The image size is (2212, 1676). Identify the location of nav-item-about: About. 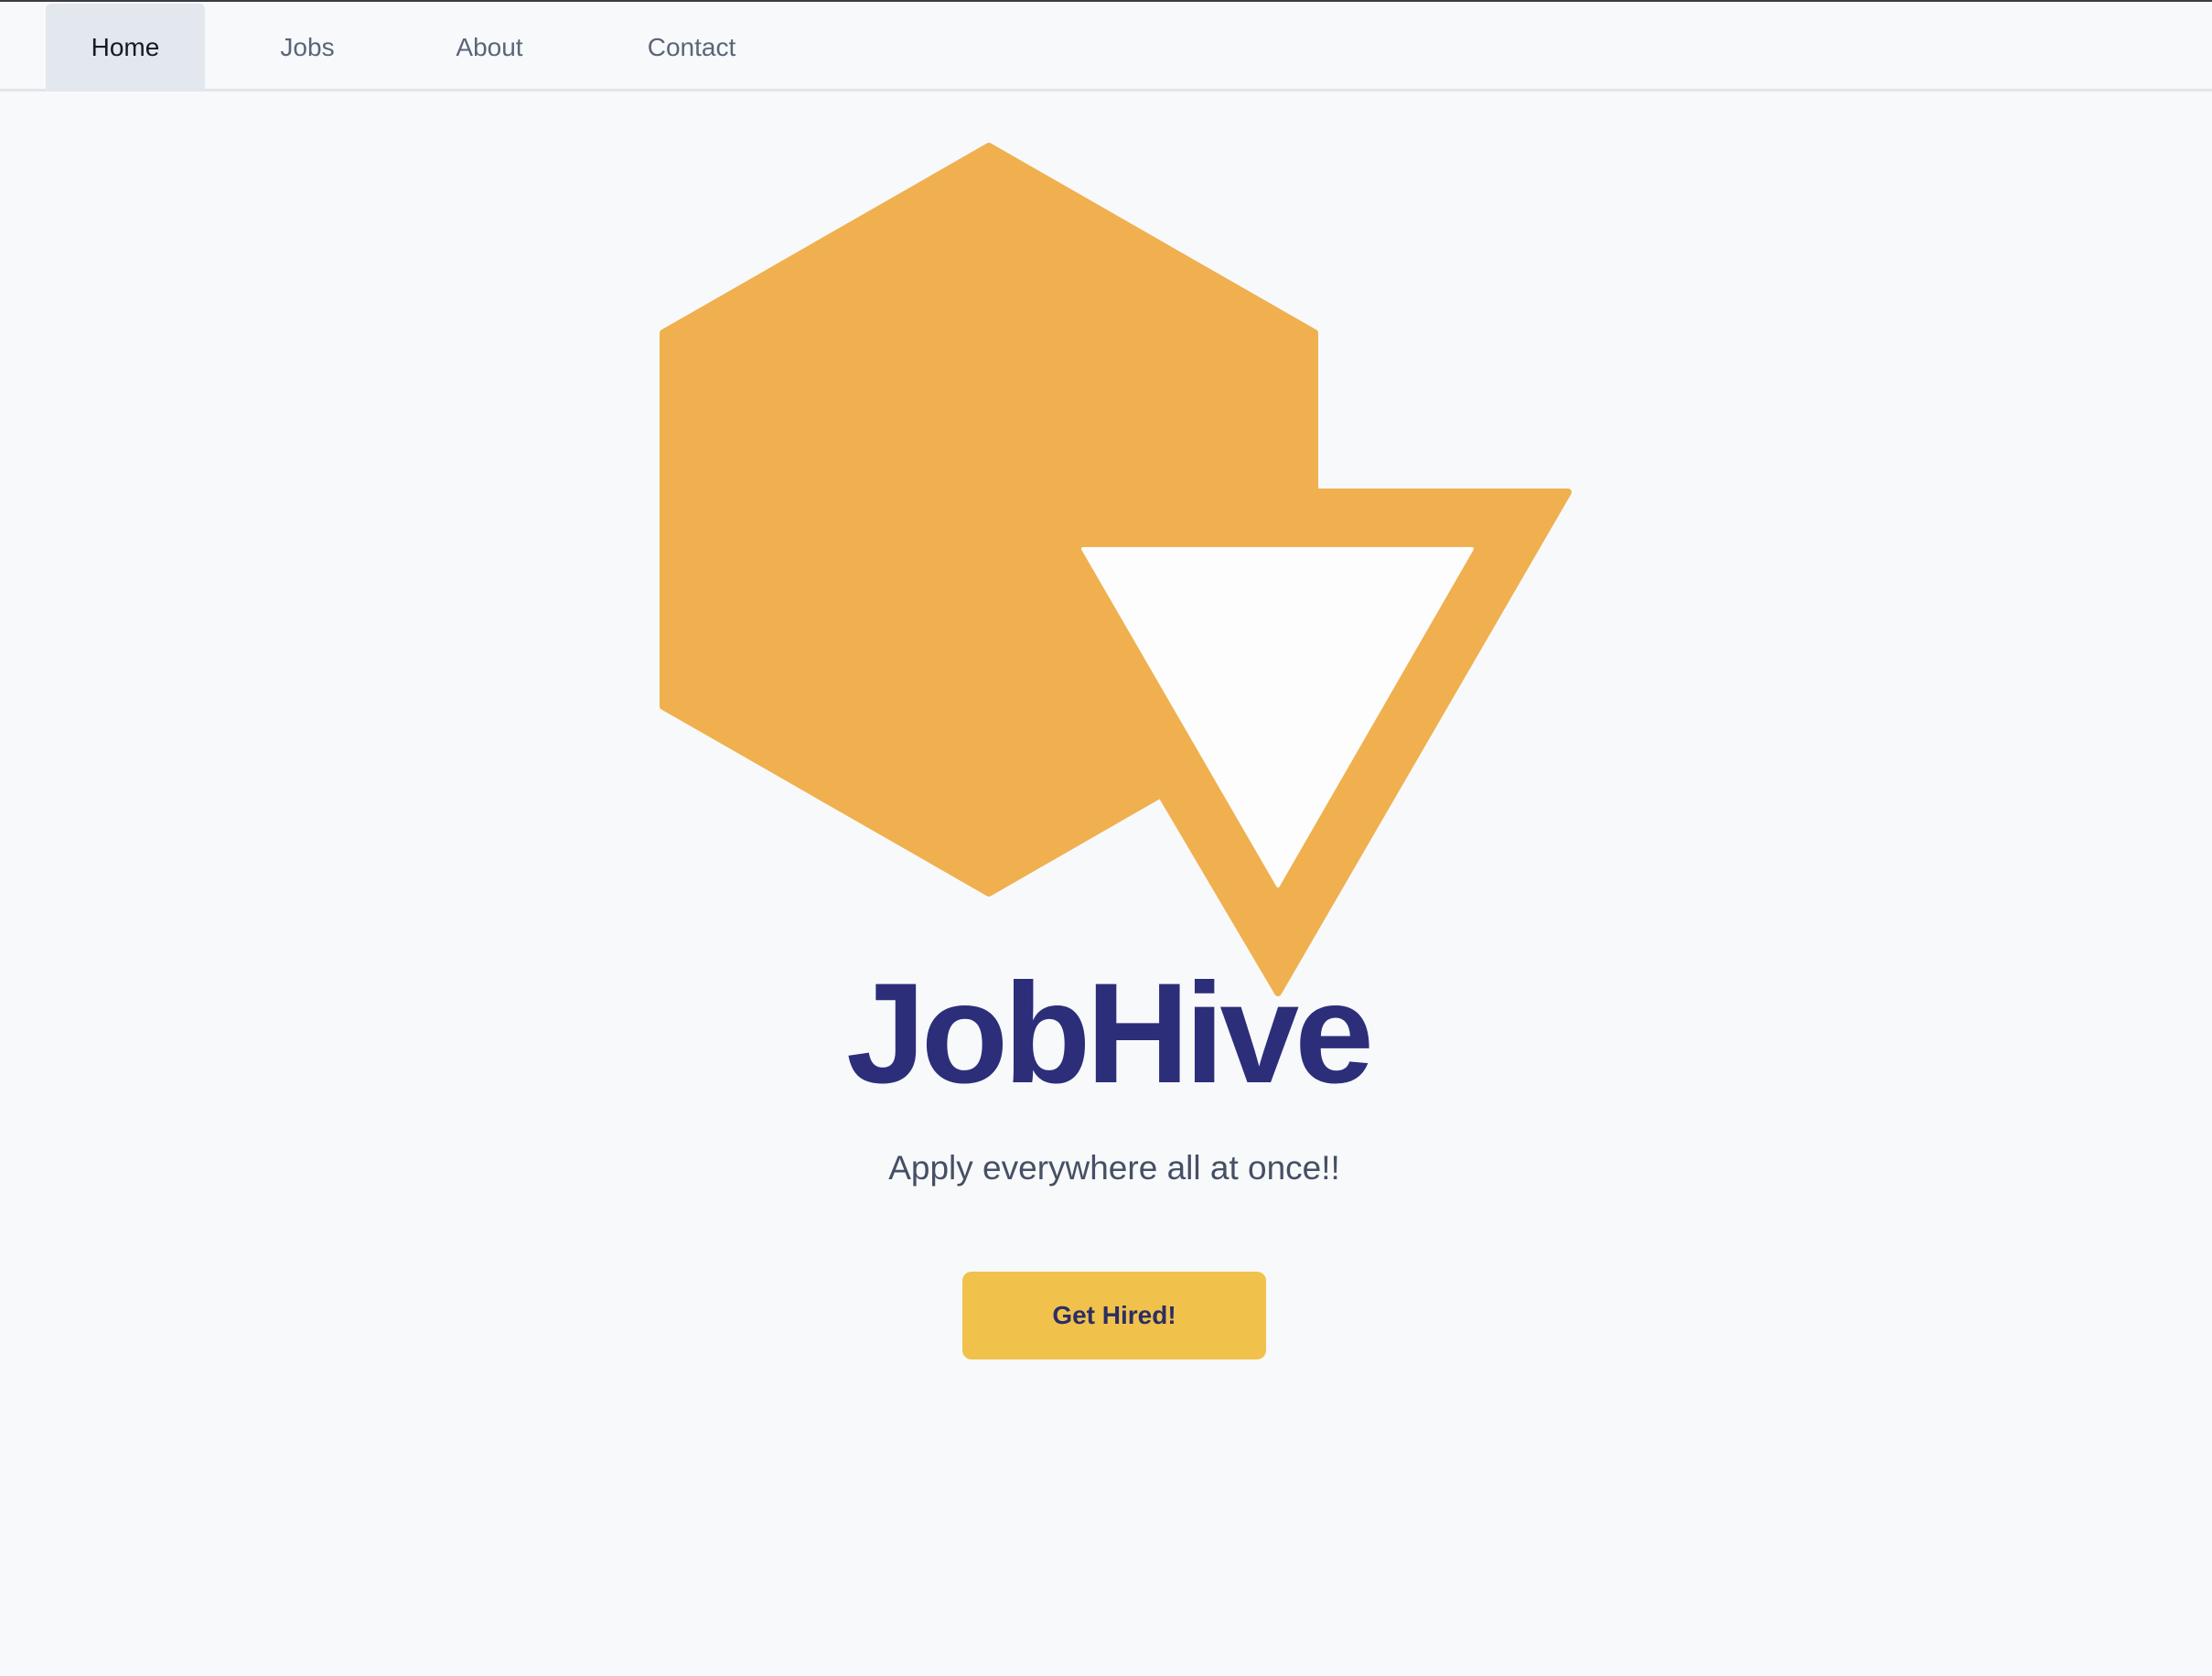
(489, 47).